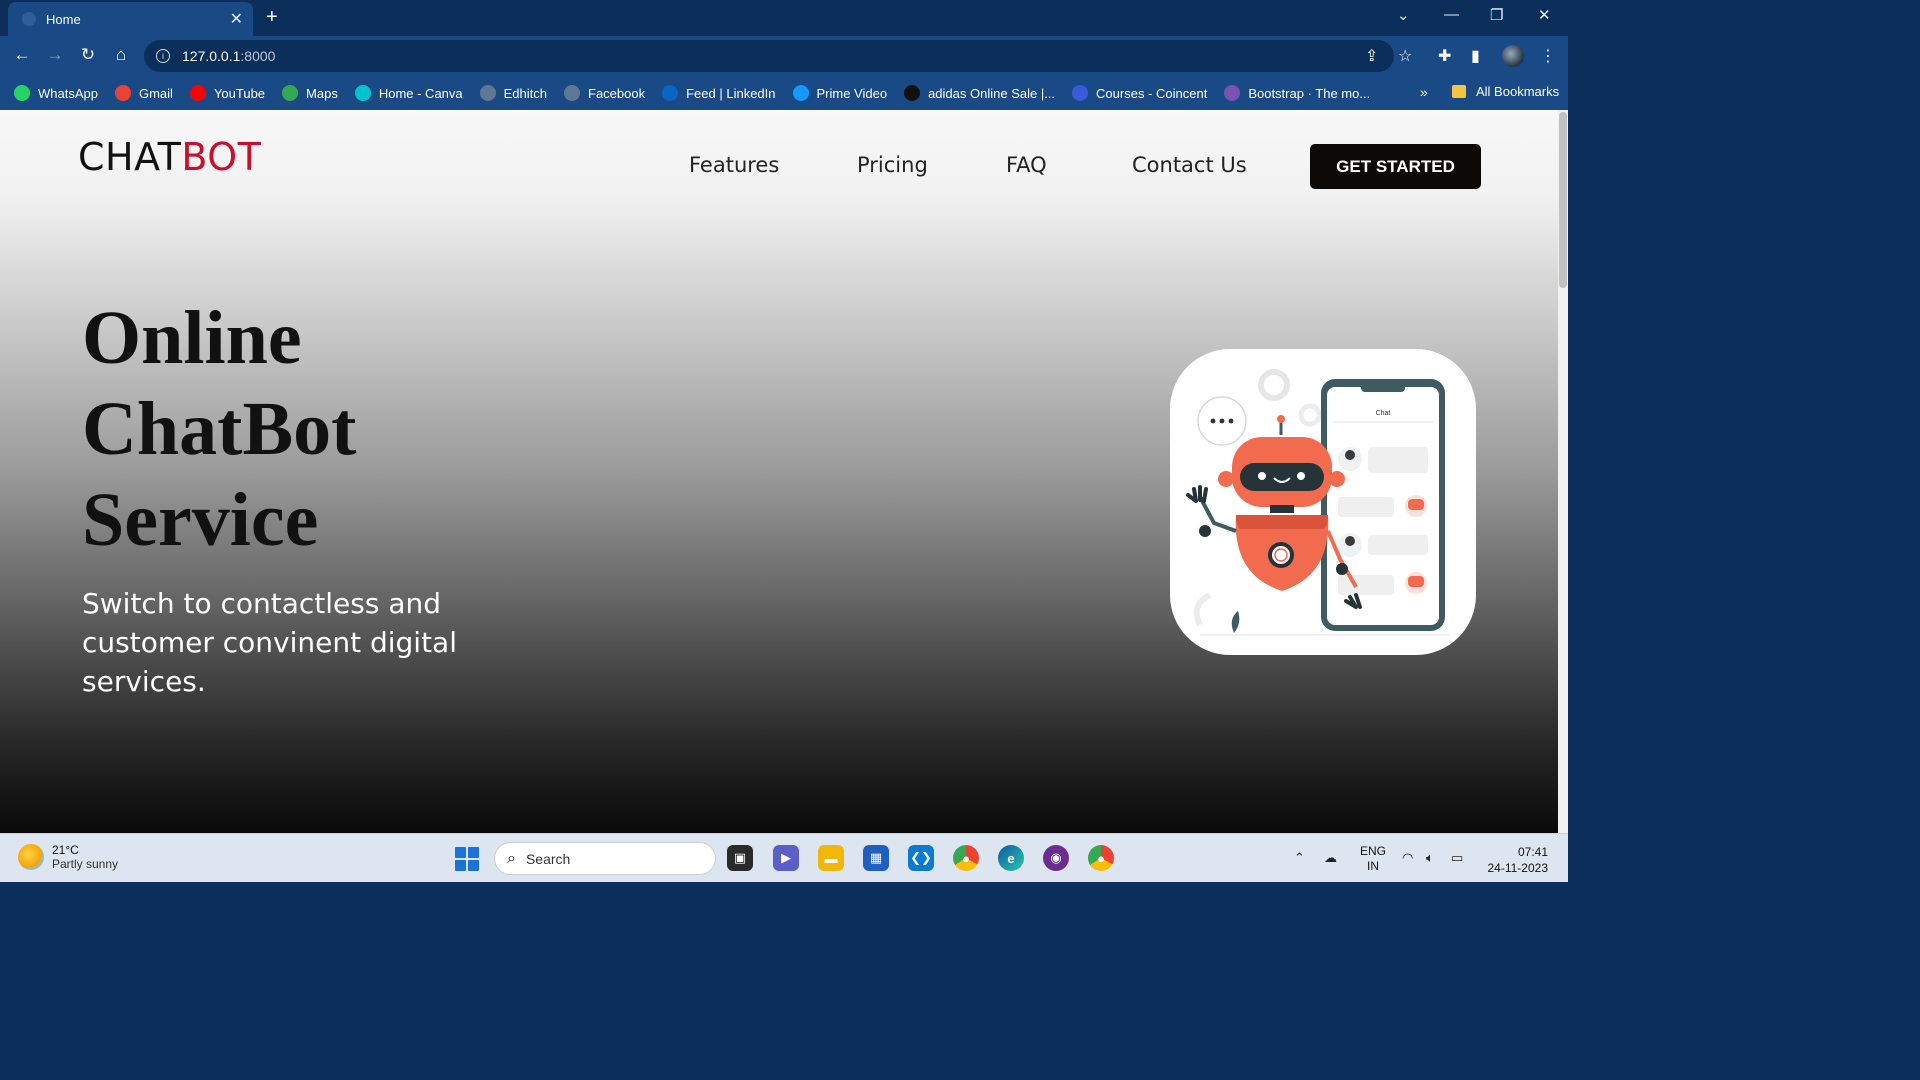  What do you see at coordinates (85, 864) in the screenshot?
I see `weather-condition: Partly sunny` at bounding box center [85, 864].